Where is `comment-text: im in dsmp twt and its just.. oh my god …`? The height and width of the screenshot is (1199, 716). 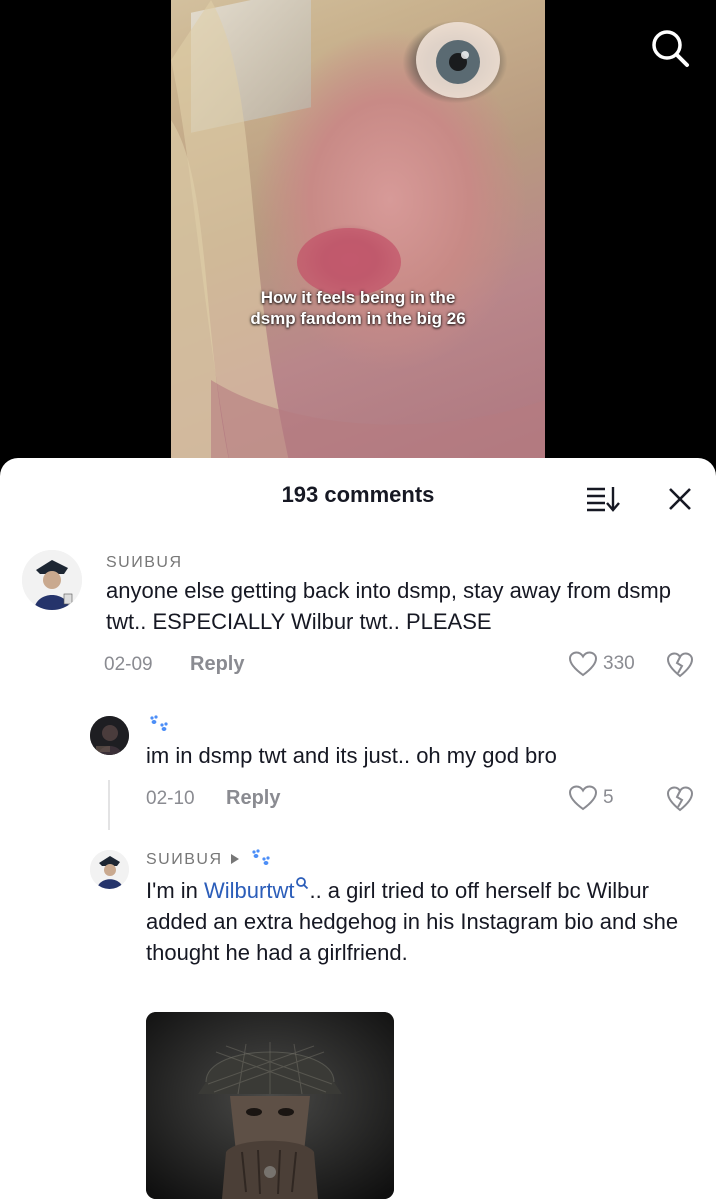
comment-text: im in dsmp twt and its just.. oh my god … is located at coordinates (351, 755).